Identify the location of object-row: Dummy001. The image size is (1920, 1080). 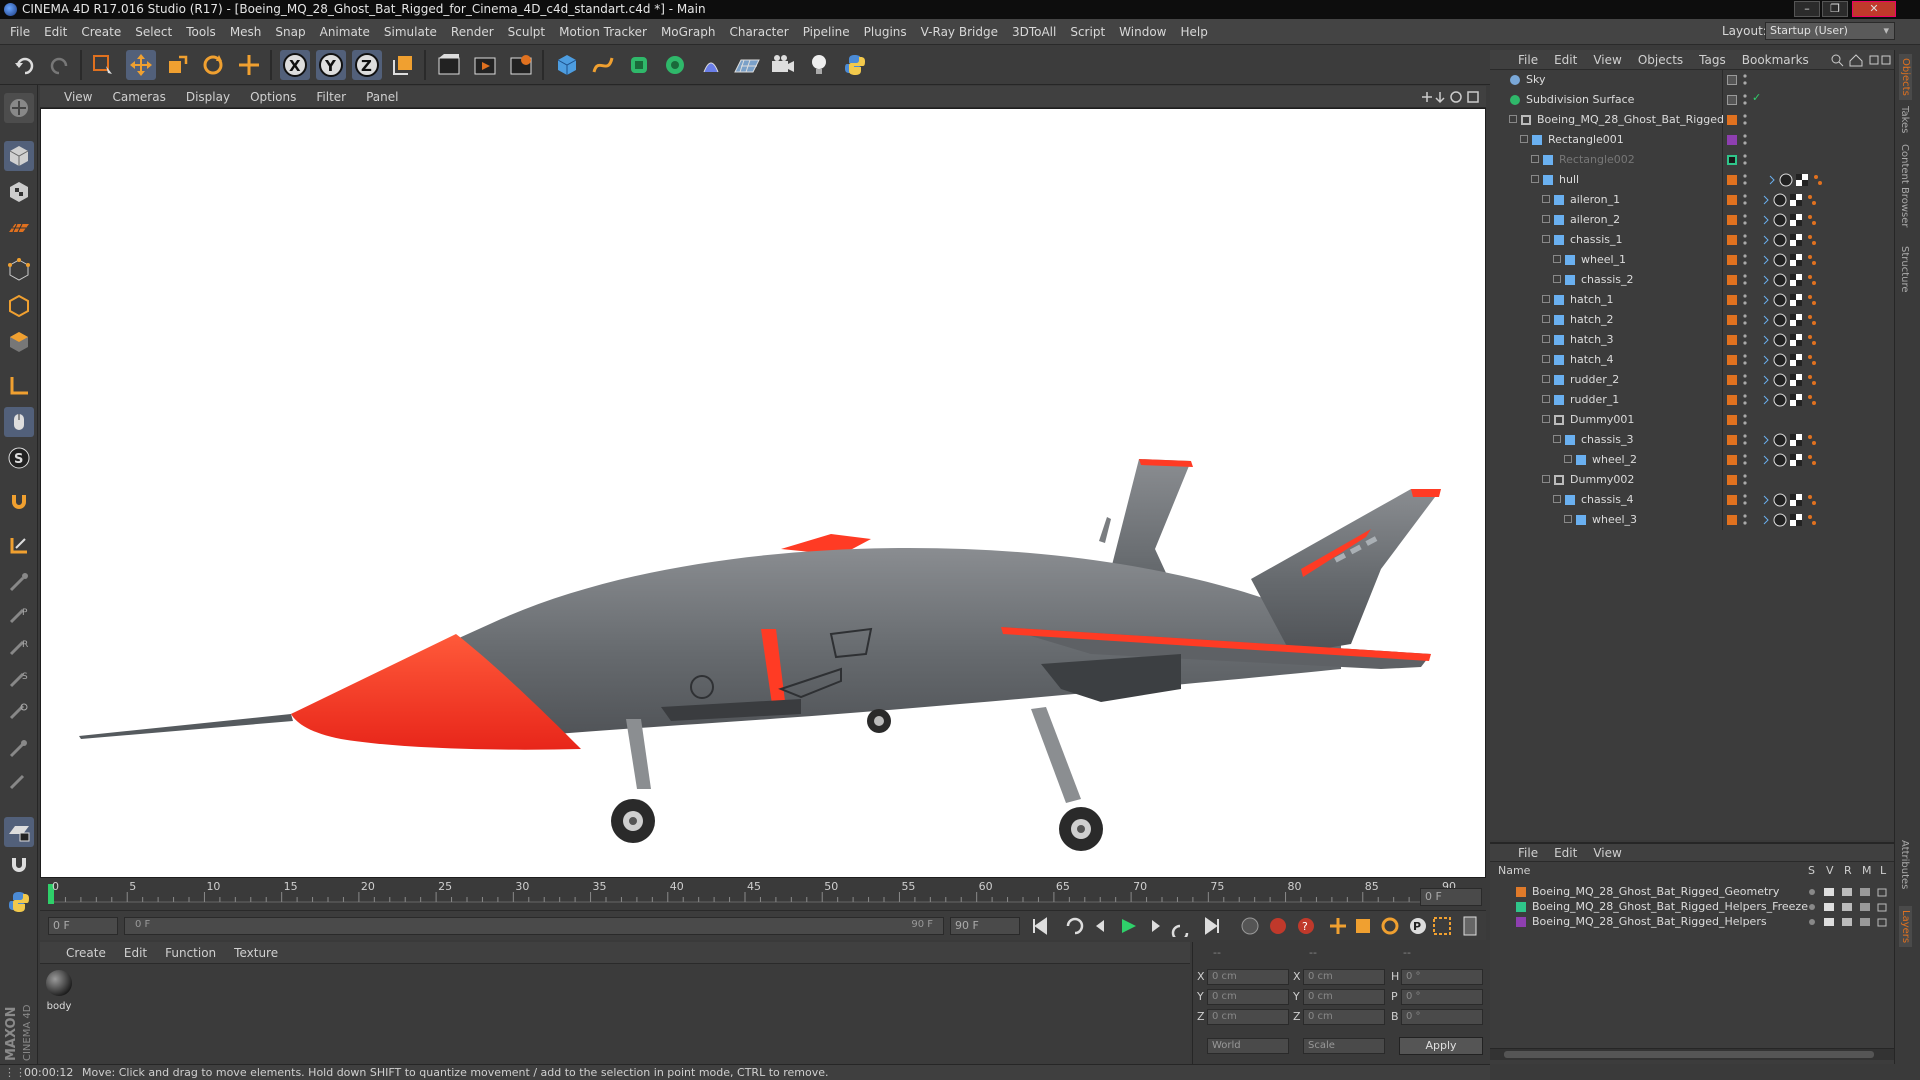
(1692, 420).